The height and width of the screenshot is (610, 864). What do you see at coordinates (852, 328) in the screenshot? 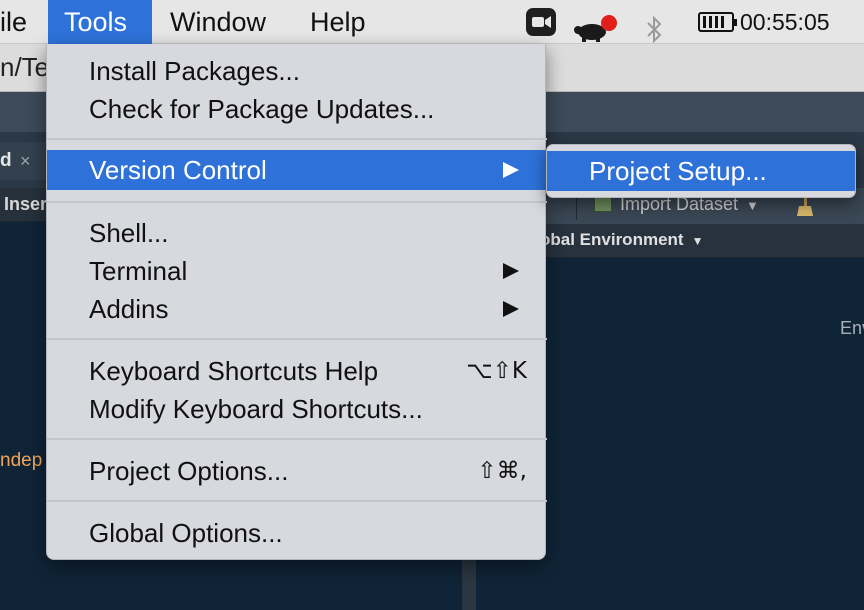
I see `environment-empty-text: Env` at bounding box center [852, 328].